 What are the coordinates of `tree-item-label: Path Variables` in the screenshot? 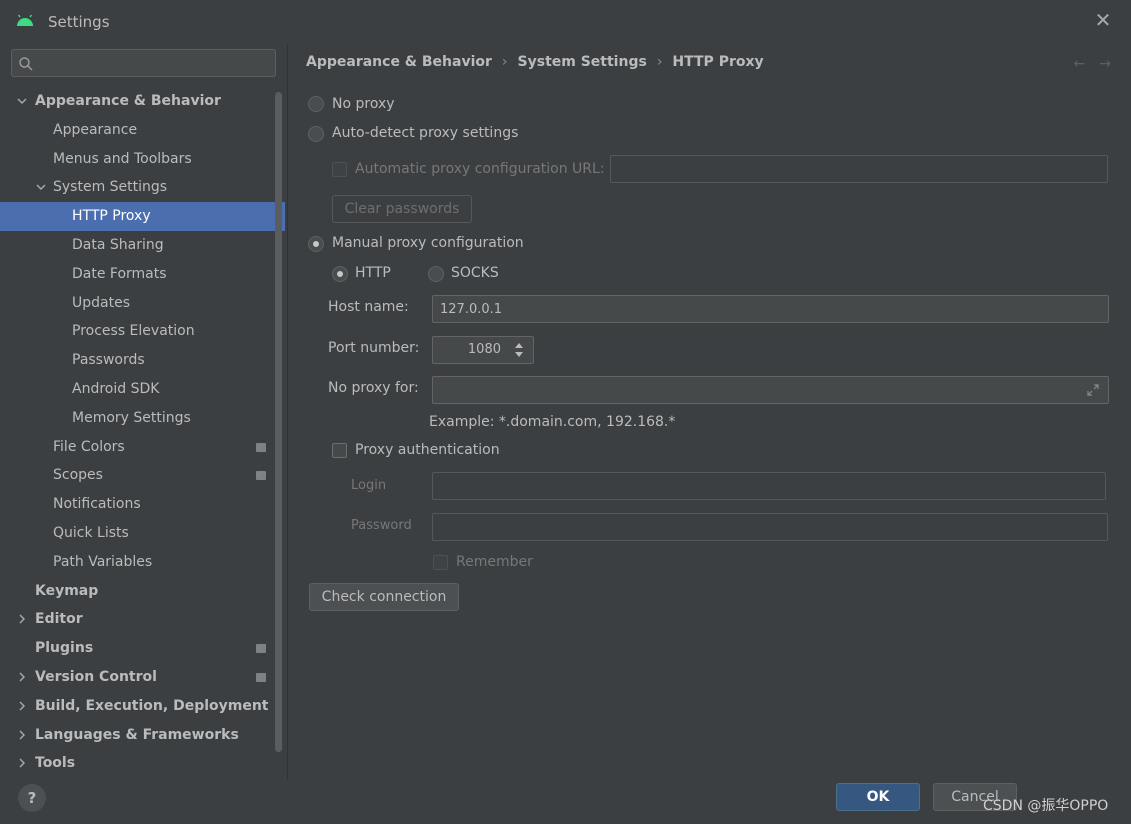 It's located at (103, 561).